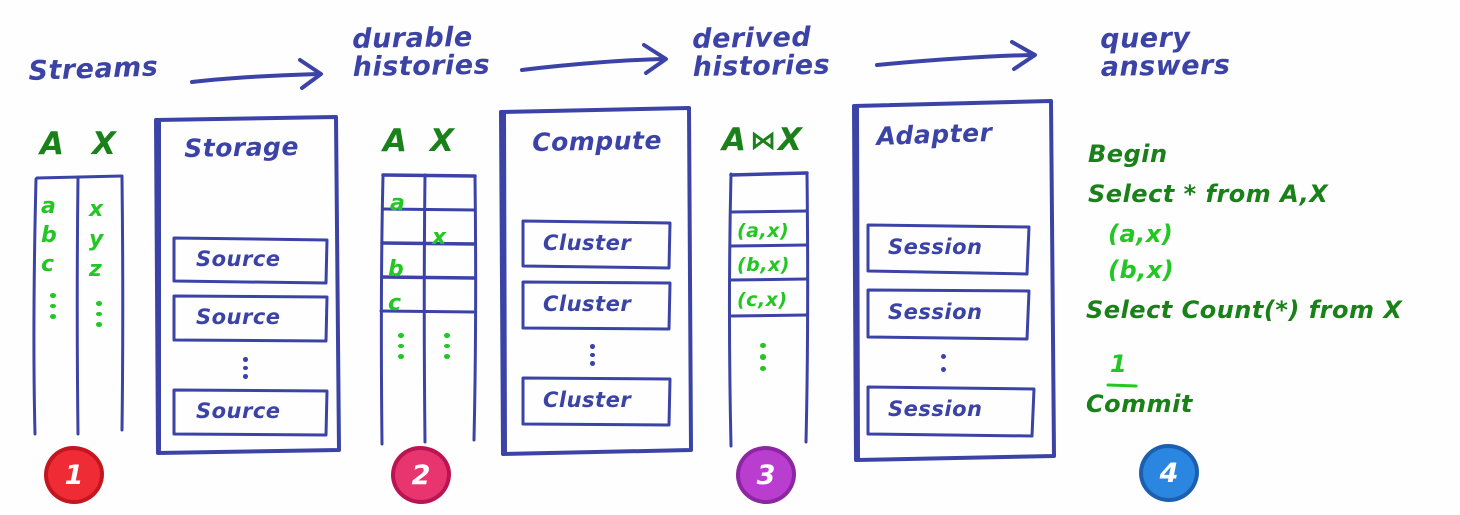  Describe the element at coordinates (49, 206) in the screenshot. I see `stream-cell-a-0: a` at that location.